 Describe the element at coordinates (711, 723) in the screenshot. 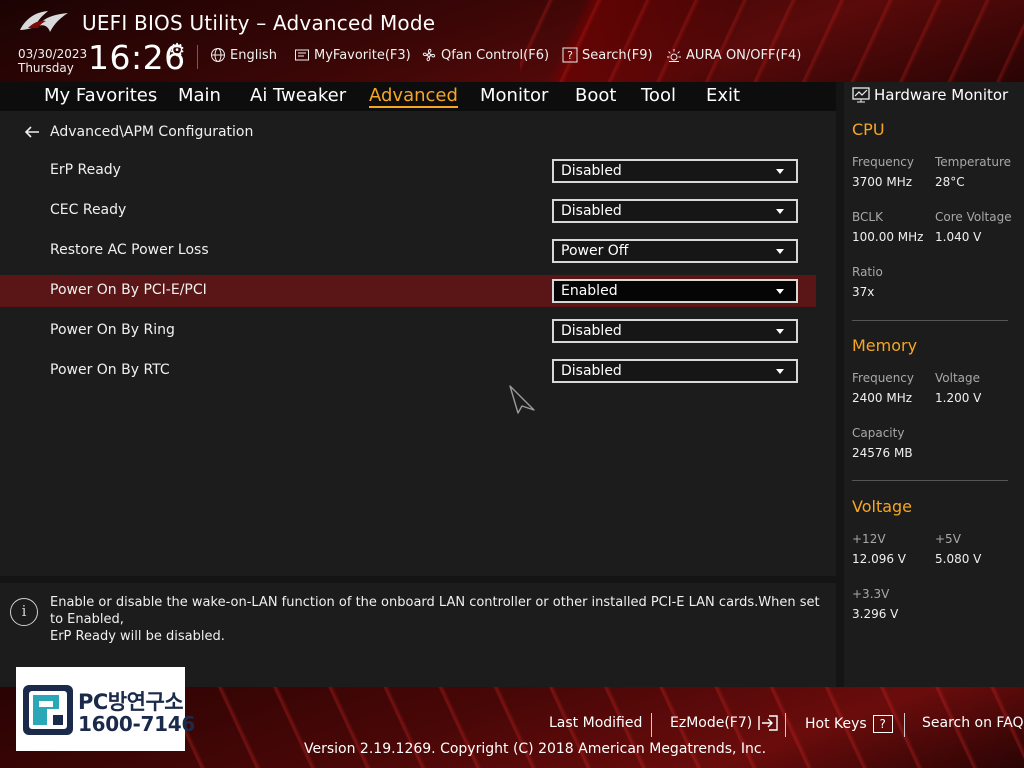

I see `ezmode-label: EzMode(F7)` at that location.